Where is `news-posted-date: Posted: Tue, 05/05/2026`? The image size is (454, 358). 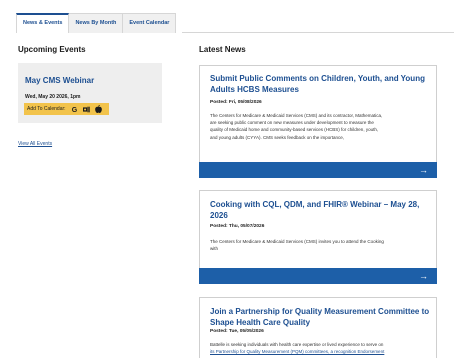 news-posted-date: Posted: Tue, 05/05/2026 is located at coordinates (237, 331).